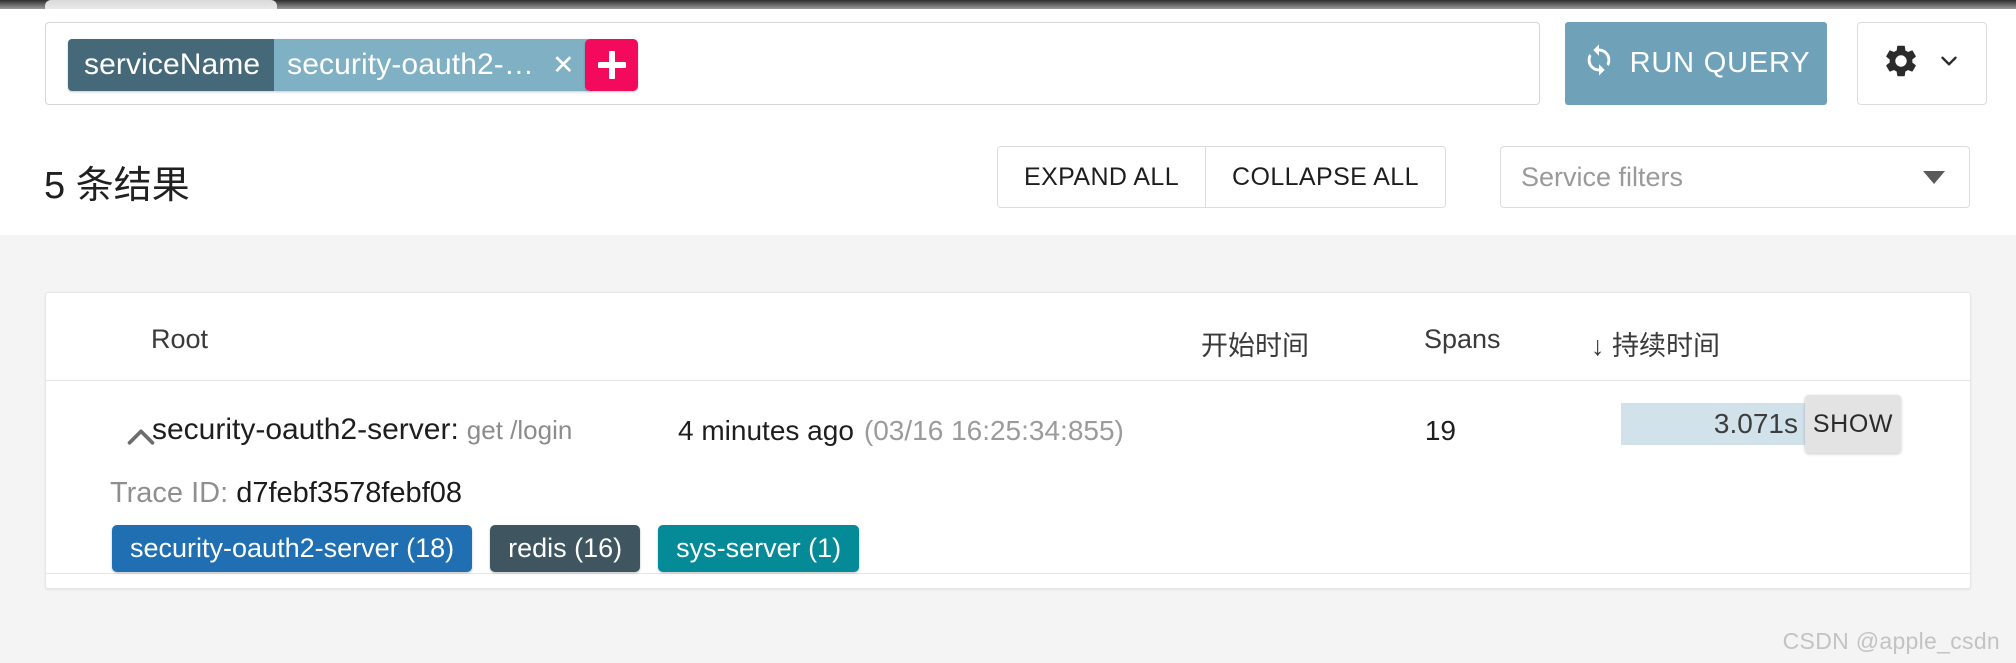 The width and height of the screenshot is (2016, 663). I want to click on trace-id-value: d7febf3578febf08, so click(349, 493).